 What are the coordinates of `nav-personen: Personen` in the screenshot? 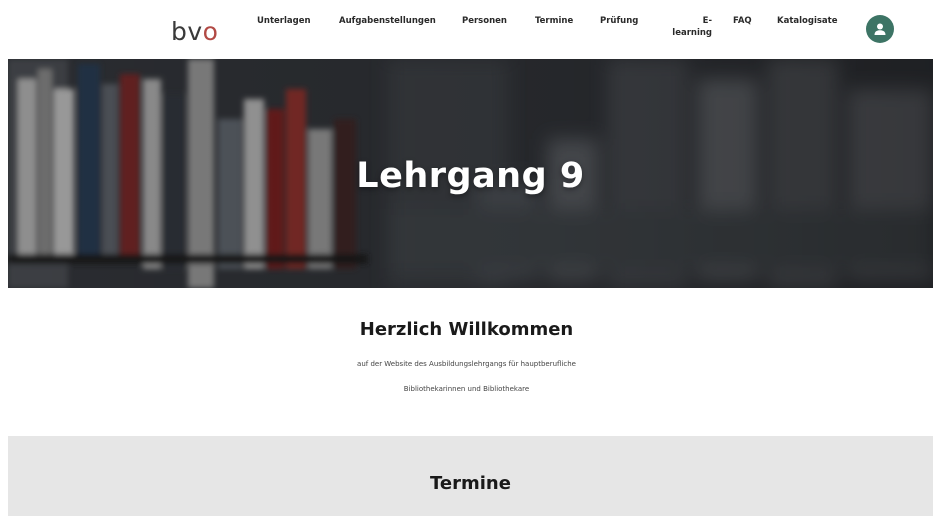 It's located at (484, 21).